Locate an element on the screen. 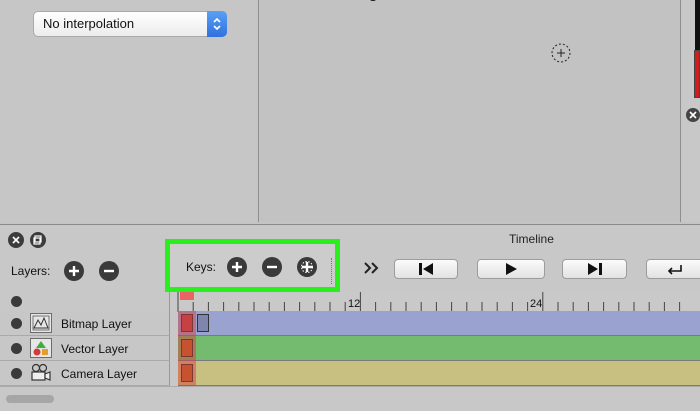 The width and height of the screenshot is (700, 411). timeline-ruler: 12 24 is located at coordinates (350, 302).